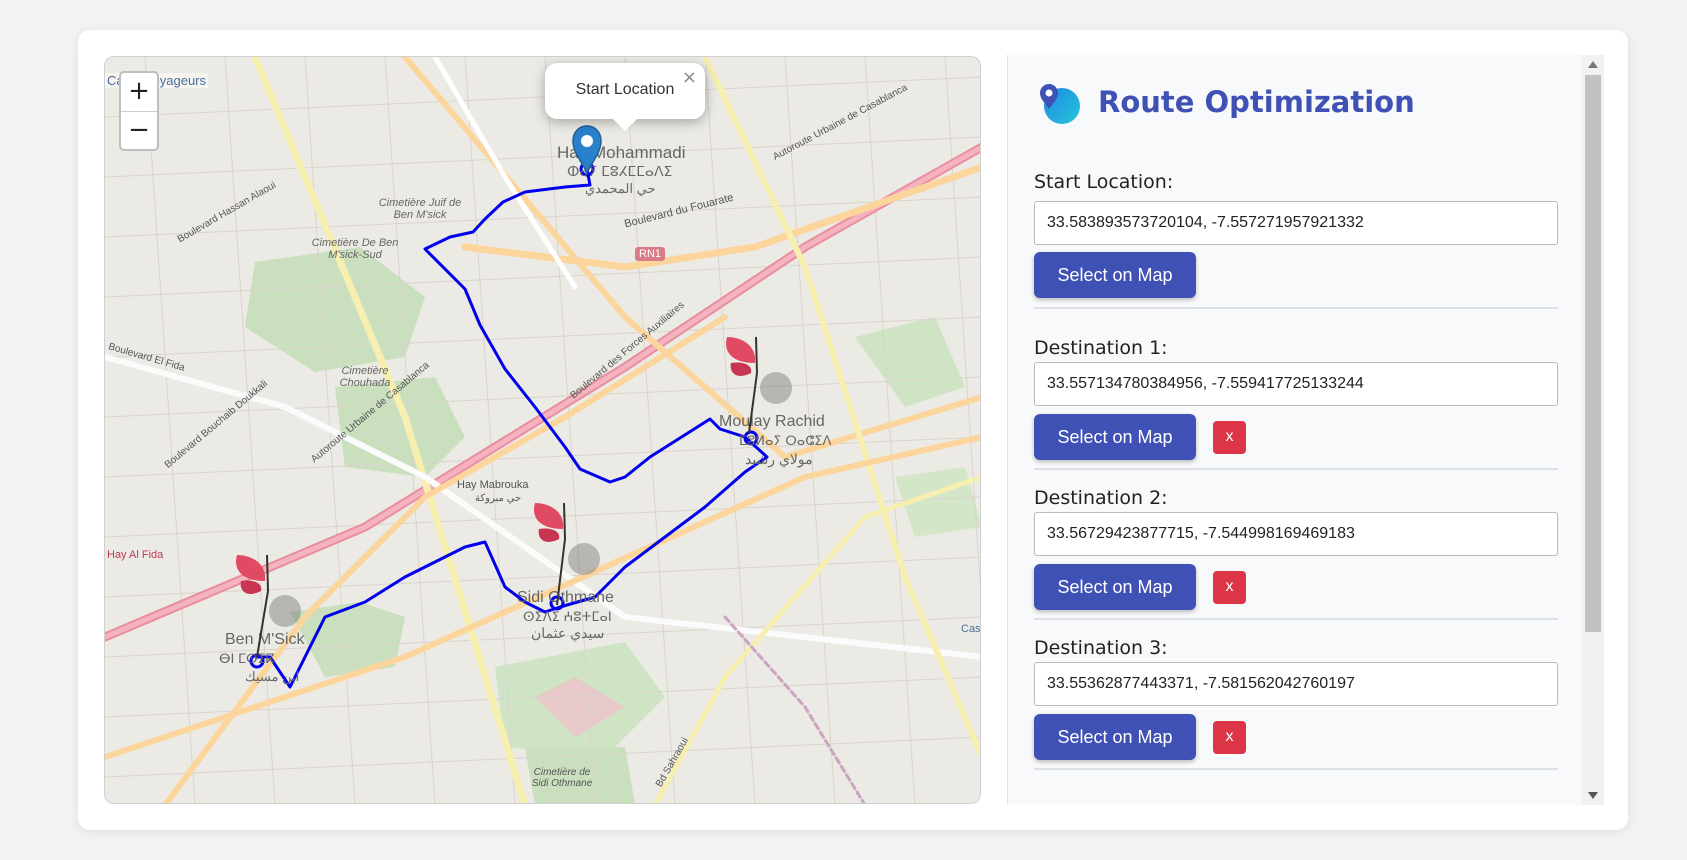  I want to click on remove-destination-2-button: x, so click(1229, 587).